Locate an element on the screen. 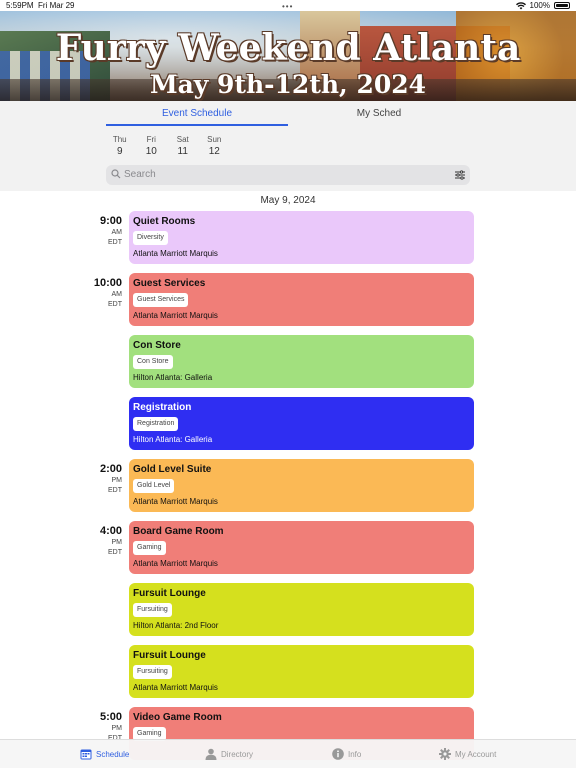 This screenshot has width=576, height=768. time-value: 10:00 is located at coordinates (107, 283).